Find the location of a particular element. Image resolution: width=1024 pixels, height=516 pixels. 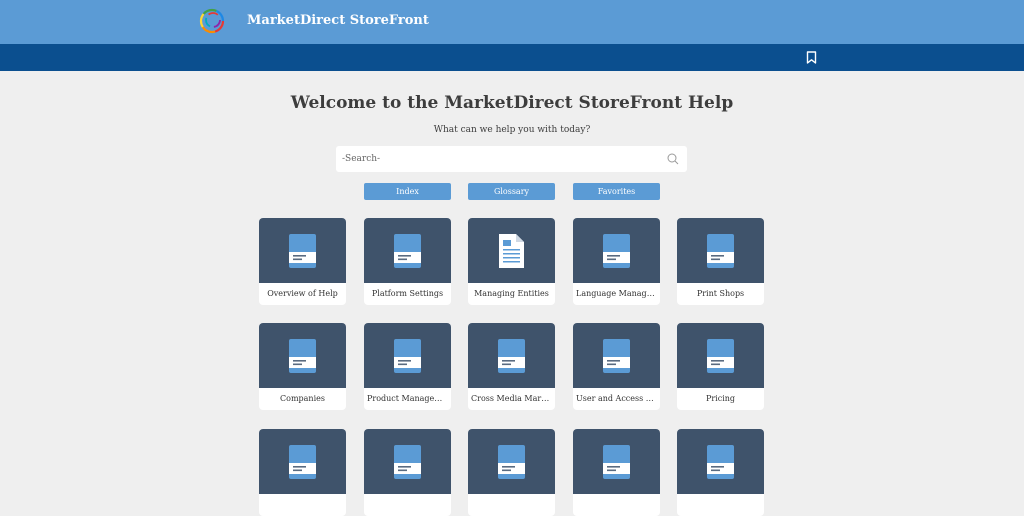

topic-card: Pricing is located at coordinates (720, 366).